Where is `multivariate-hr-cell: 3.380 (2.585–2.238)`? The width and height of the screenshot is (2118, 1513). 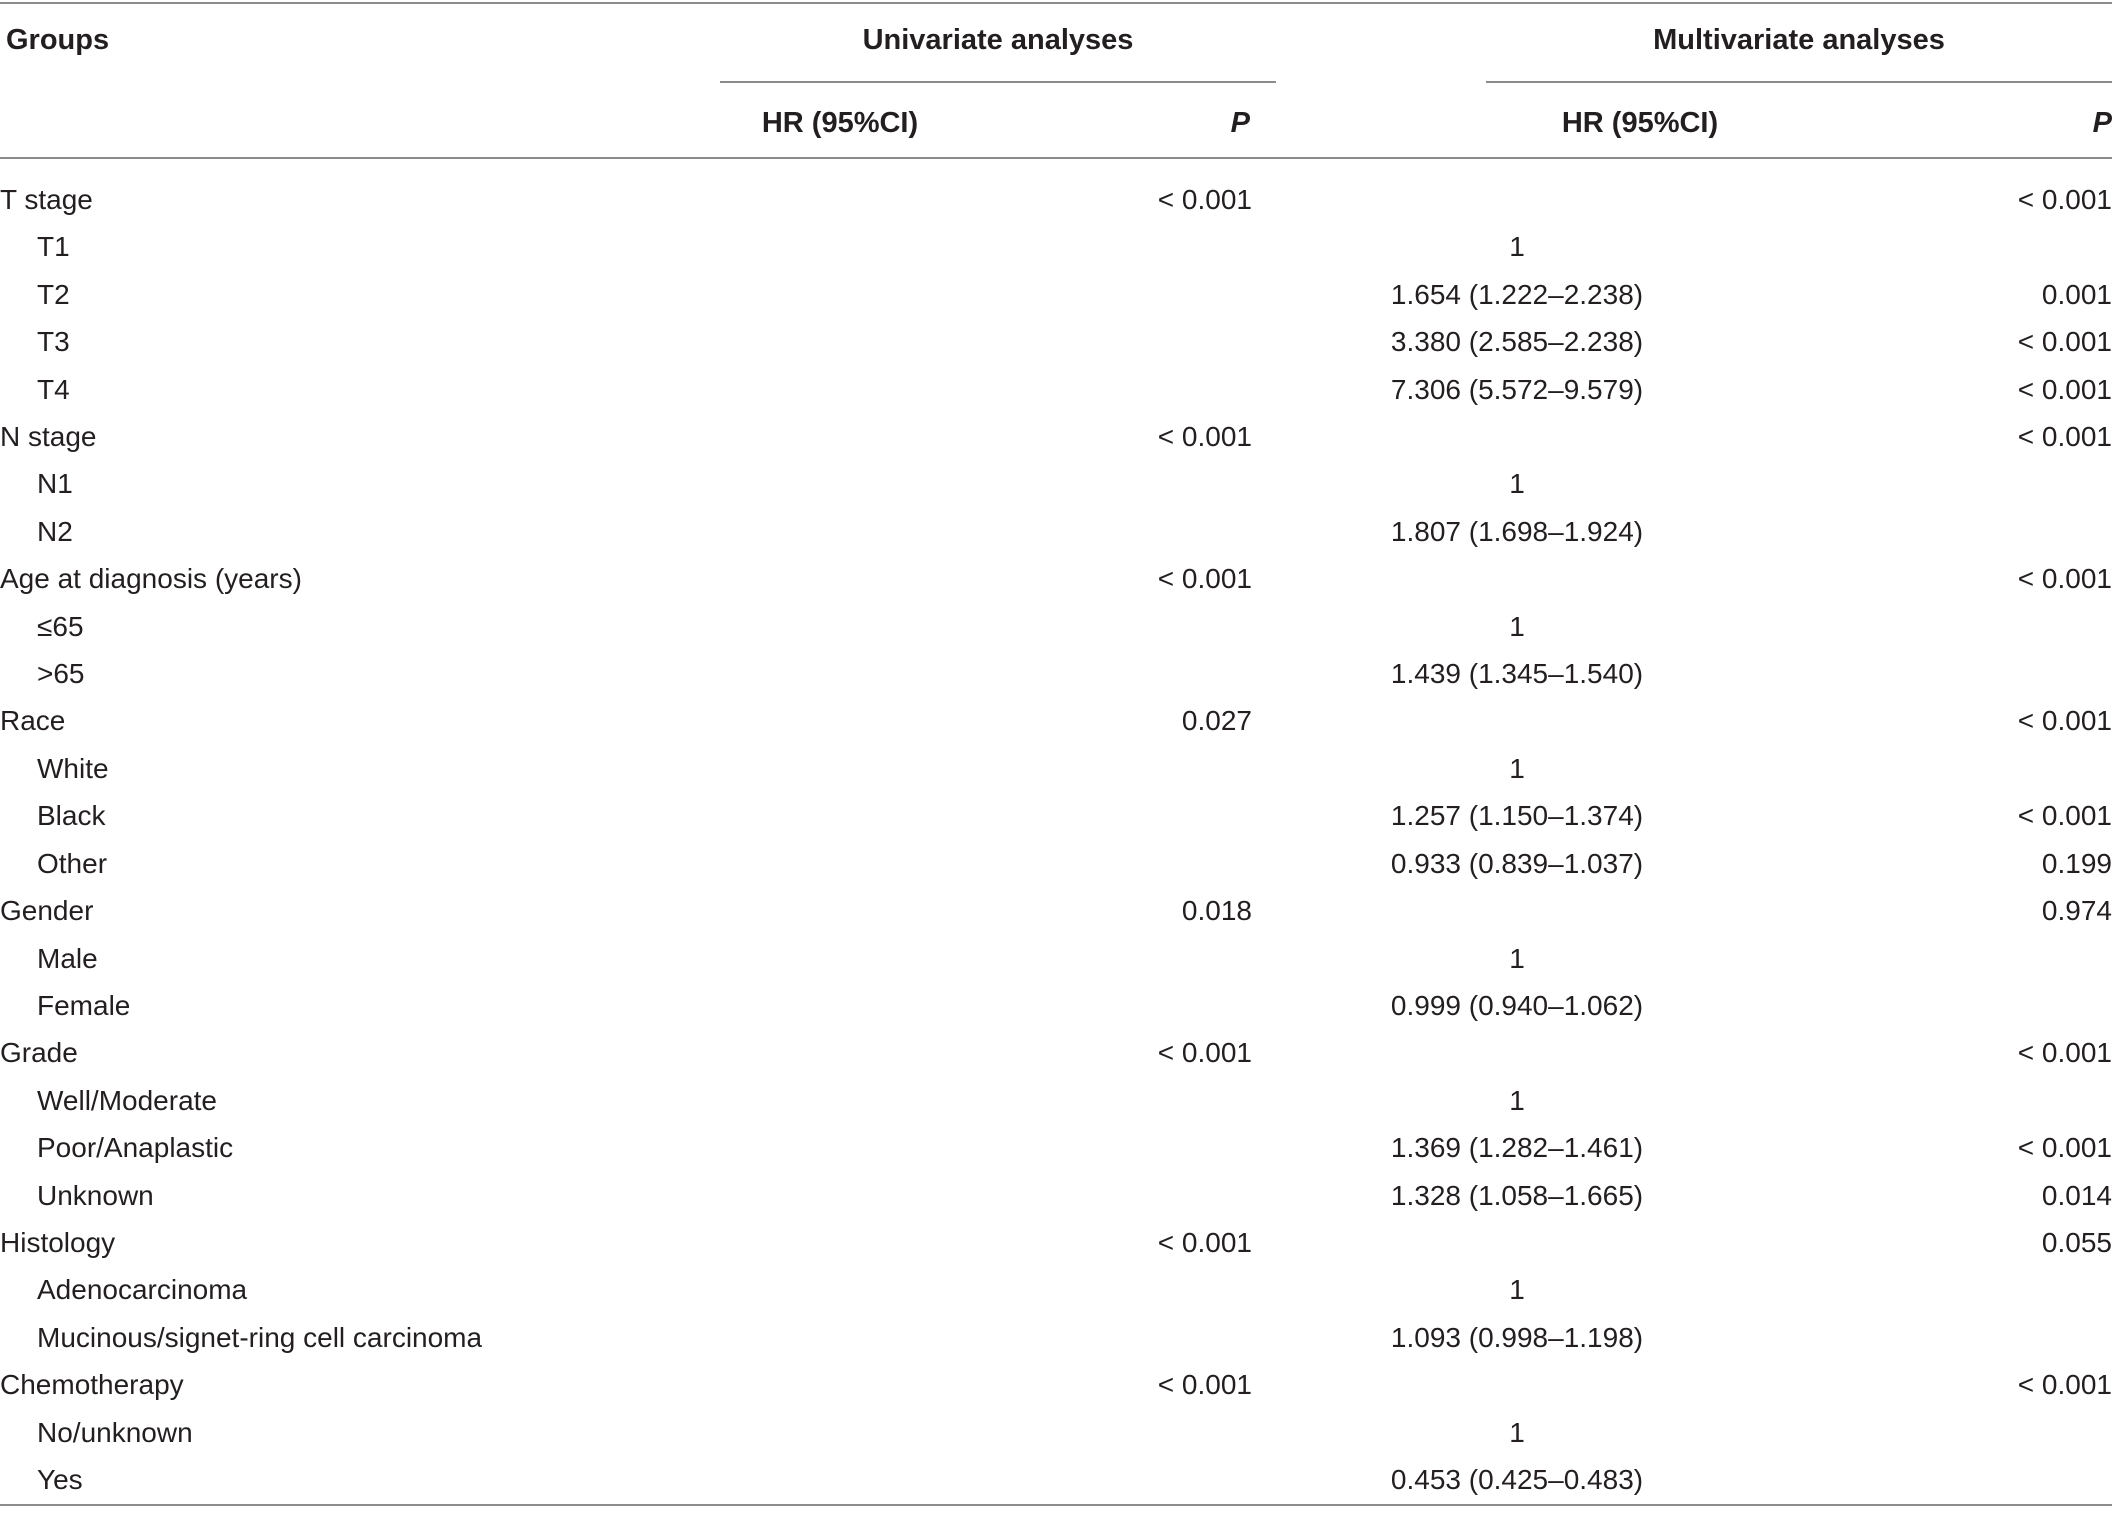
multivariate-hr-cell: 3.380 (2.585–2.238) is located at coordinates (1517, 342).